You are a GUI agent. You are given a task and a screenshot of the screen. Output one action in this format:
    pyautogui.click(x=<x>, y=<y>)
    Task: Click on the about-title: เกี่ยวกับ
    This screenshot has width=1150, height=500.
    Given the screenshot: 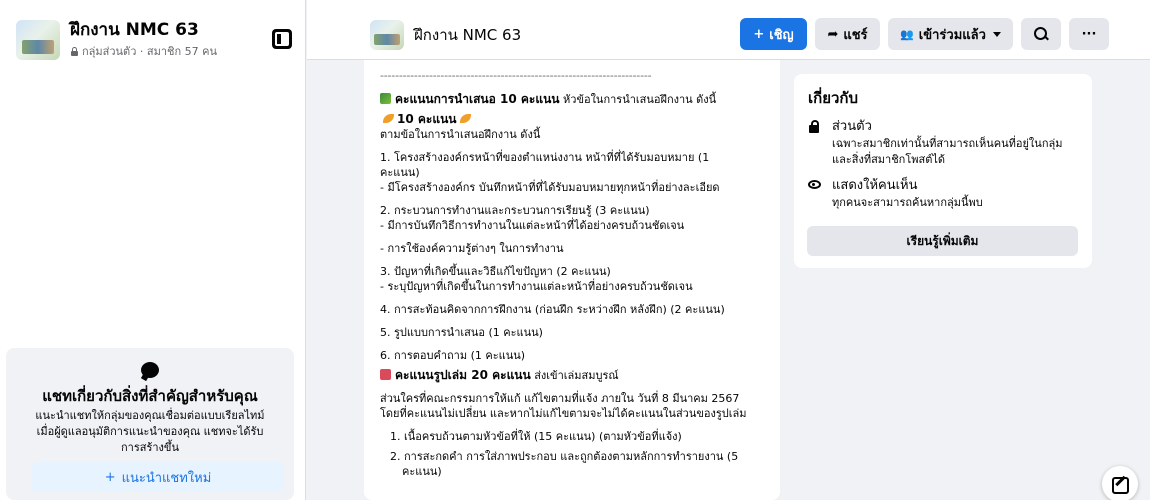 What is the action you would take?
    pyautogui.click(x=833, y=98)
    